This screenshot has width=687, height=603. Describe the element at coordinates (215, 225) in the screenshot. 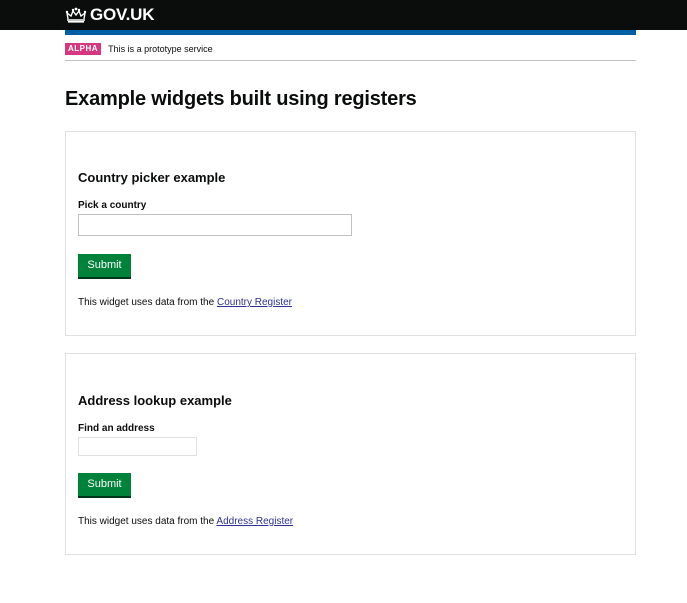

I see `country-input` at that location.